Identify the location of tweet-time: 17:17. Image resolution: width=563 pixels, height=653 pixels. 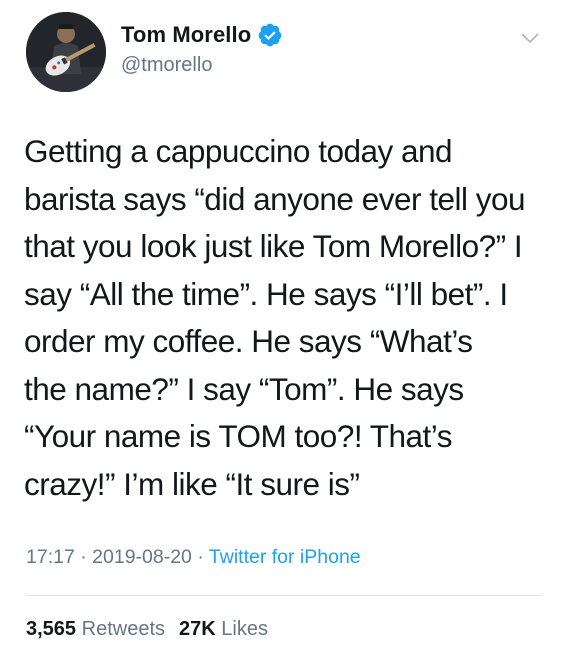
(50, 557).